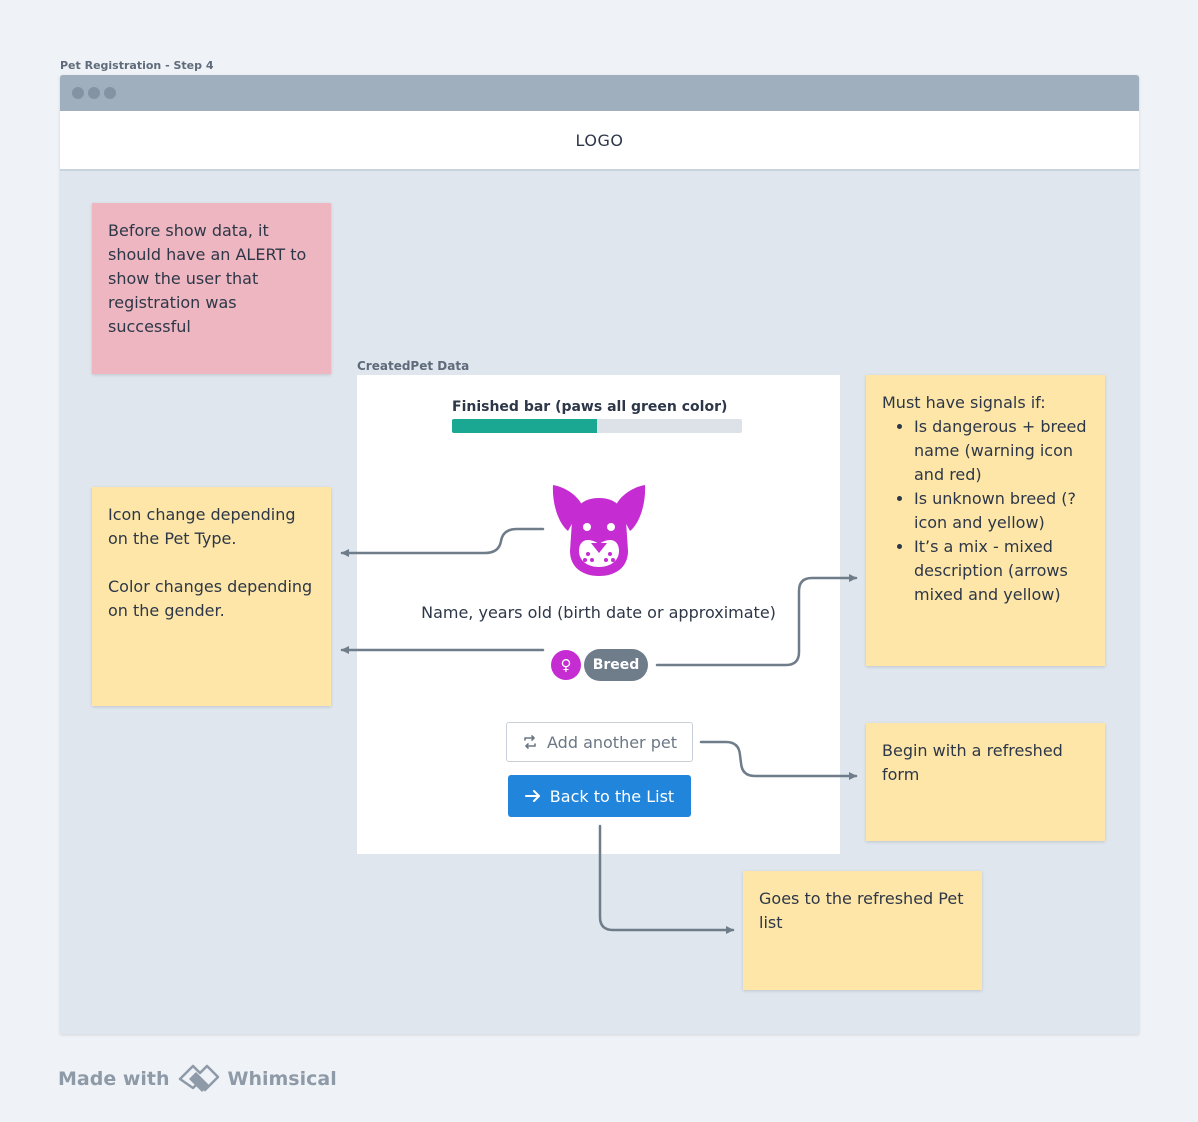 Image resolution: width=1198 pixels, height=1122 pixels. Describe the element at coordinates (599, 93) in the screenshot. I see `browser-title-bar` at that location.